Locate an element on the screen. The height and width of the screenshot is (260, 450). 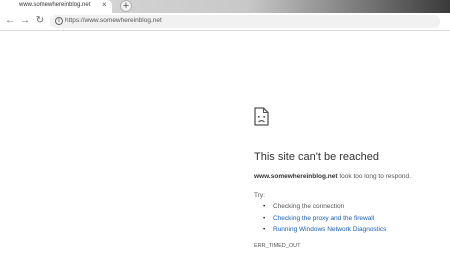
url-text: https://www.somewhereinblog.net is located at coordinates (113, 20).